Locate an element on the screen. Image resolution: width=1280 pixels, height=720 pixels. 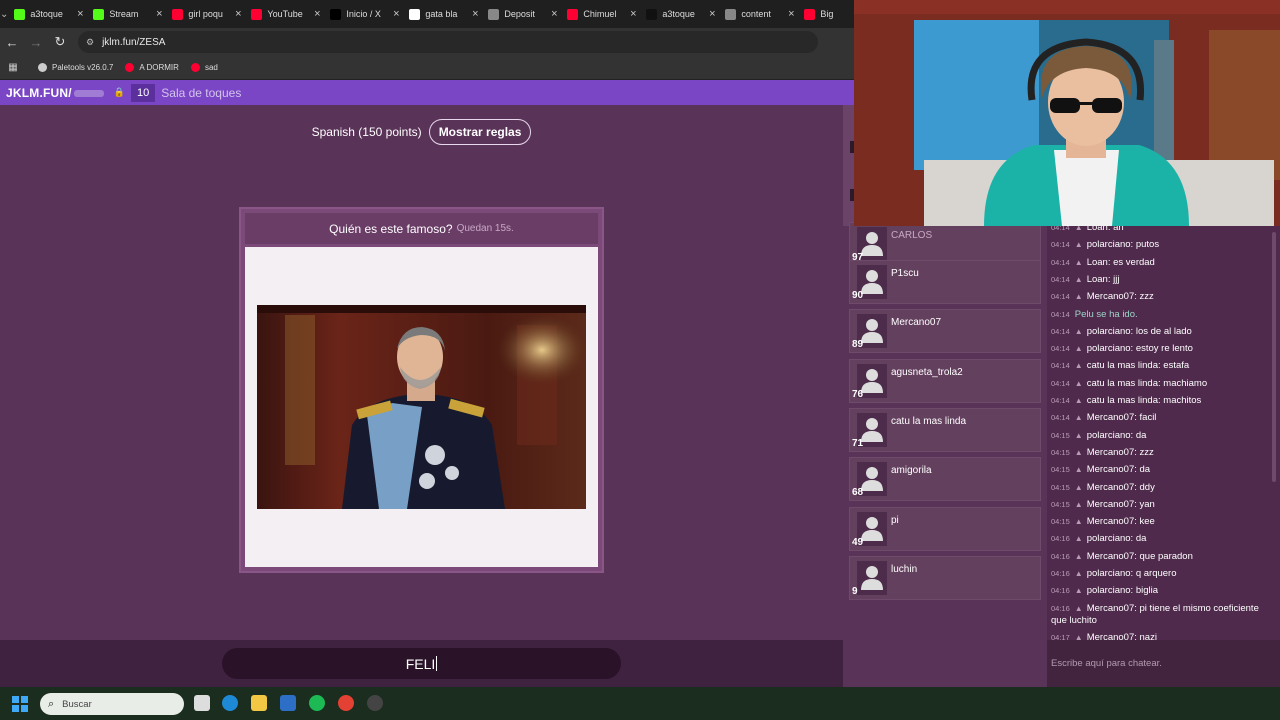
bookmarks-bar: ▦ Paletools v26.0.7 A DORMIR sad is located at coordinates (427, 68).